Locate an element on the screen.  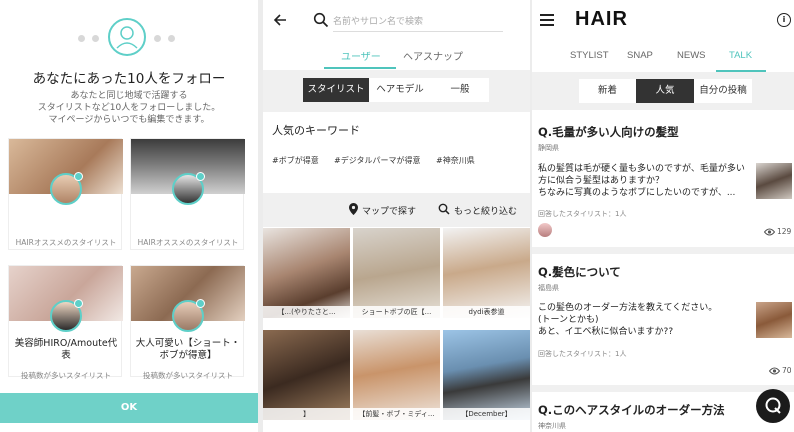
page-title: あなたにあった10人をフォロー is located at coordinates (129, 79).